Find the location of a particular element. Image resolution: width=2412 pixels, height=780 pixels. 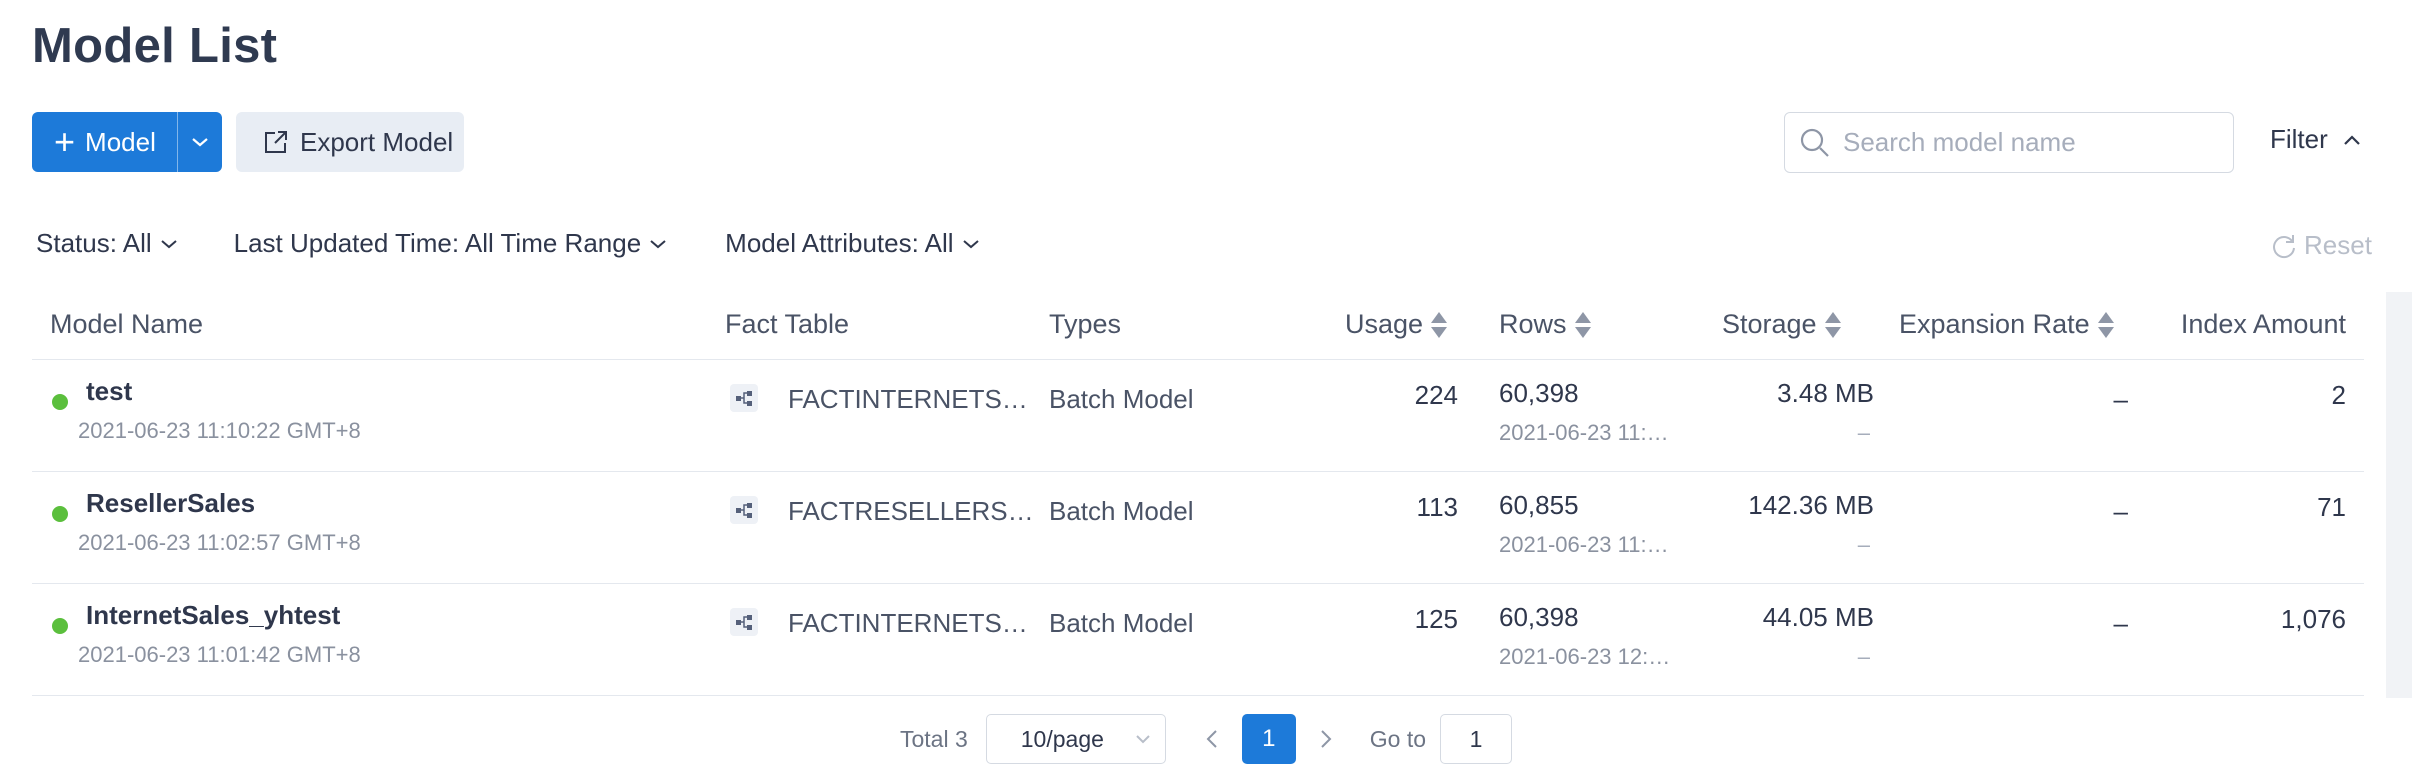

col-expansion-rate: Expansion Rate is located at coordinates (2006, 324).